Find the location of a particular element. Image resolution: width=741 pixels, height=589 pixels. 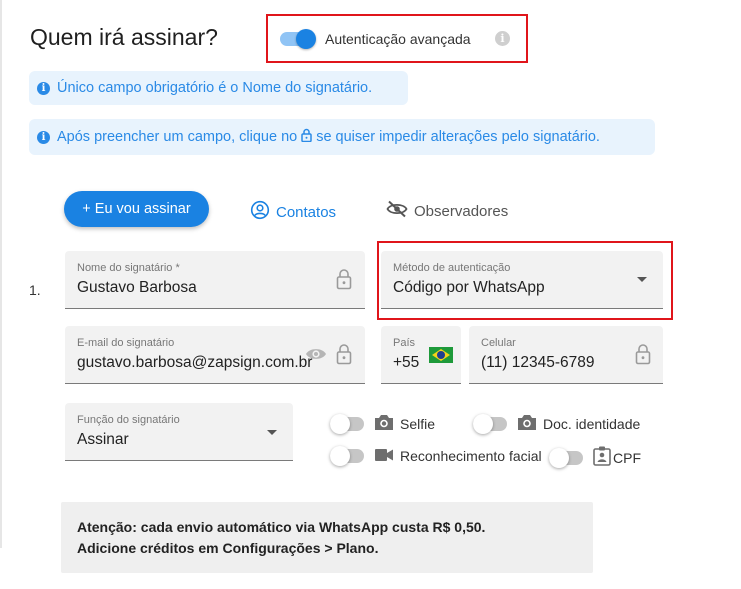

signer-role-value: Assinar is located at coordinates (103, 439).